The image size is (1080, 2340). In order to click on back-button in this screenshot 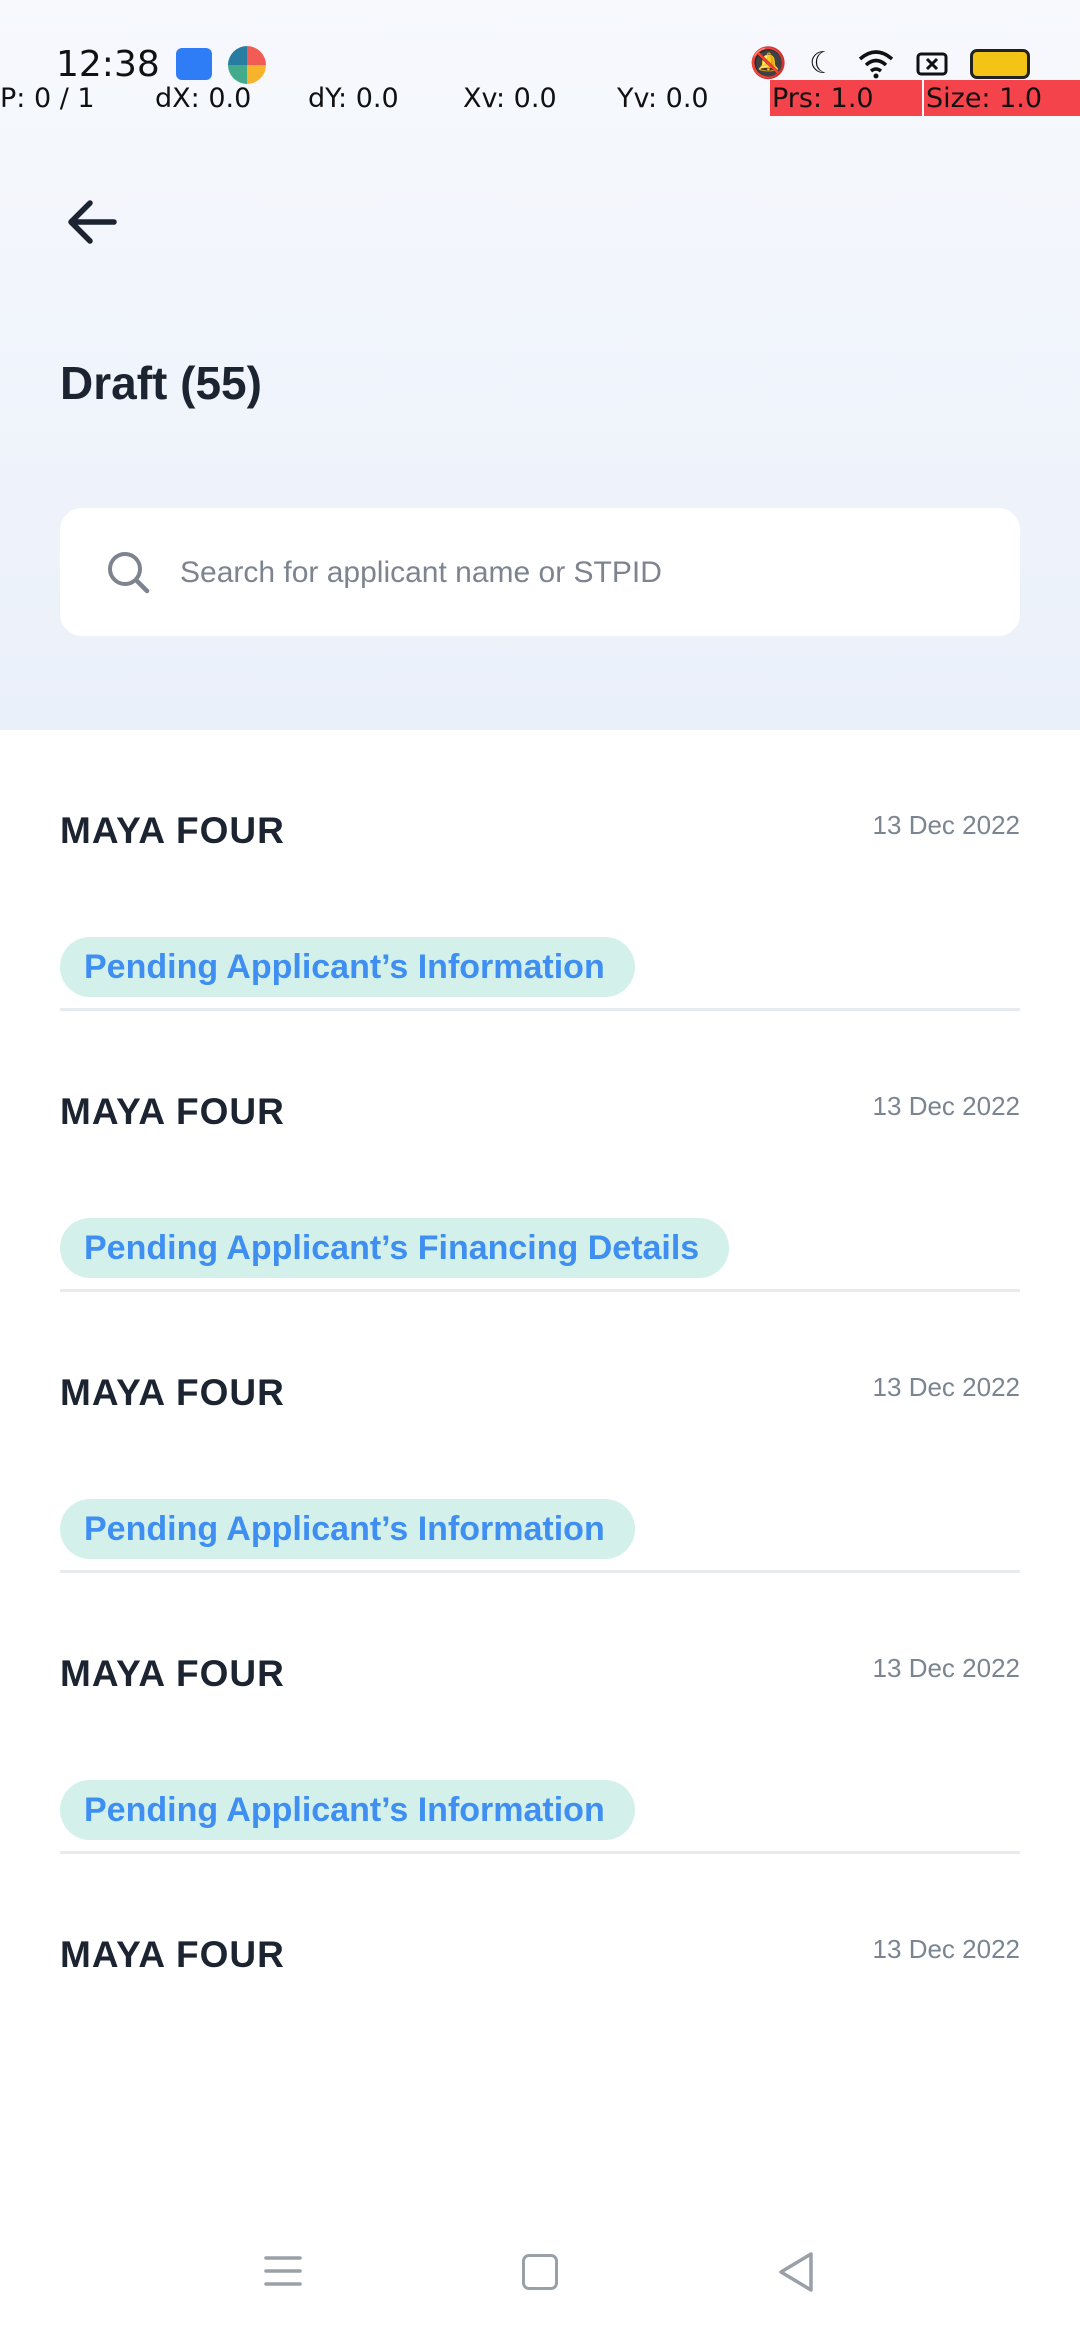, I will do `click(92, 222)`.